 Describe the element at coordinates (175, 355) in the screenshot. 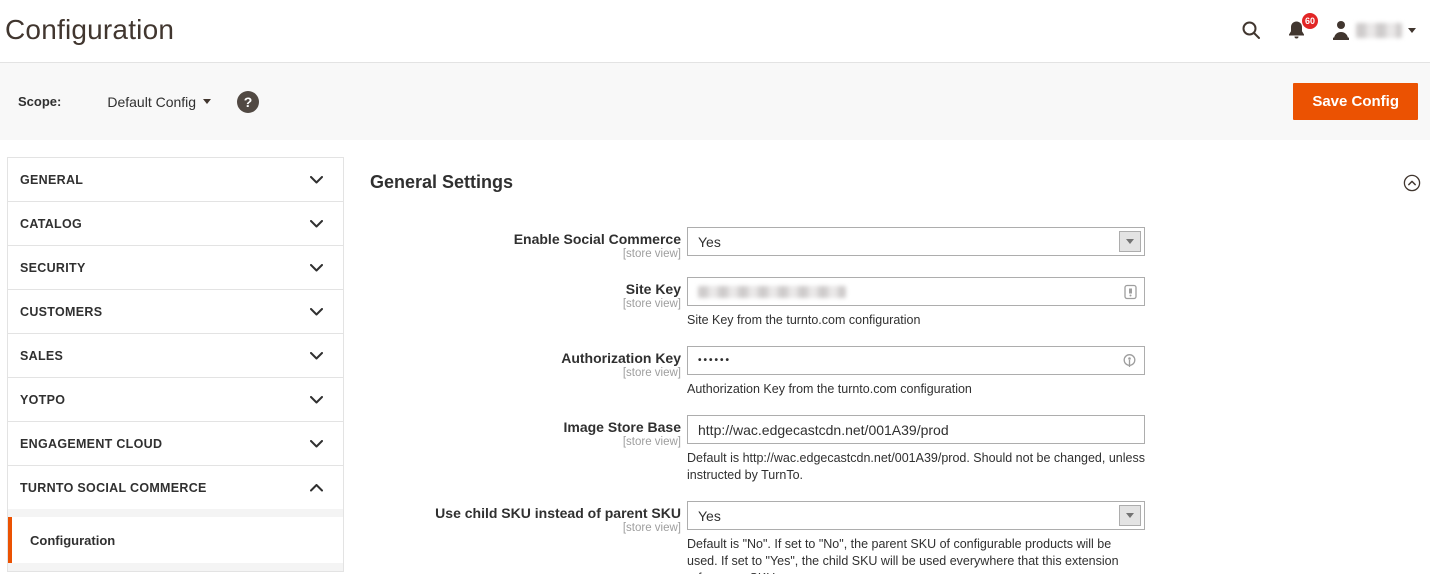

I see `sidebar-item-sales: SALES` at that location.